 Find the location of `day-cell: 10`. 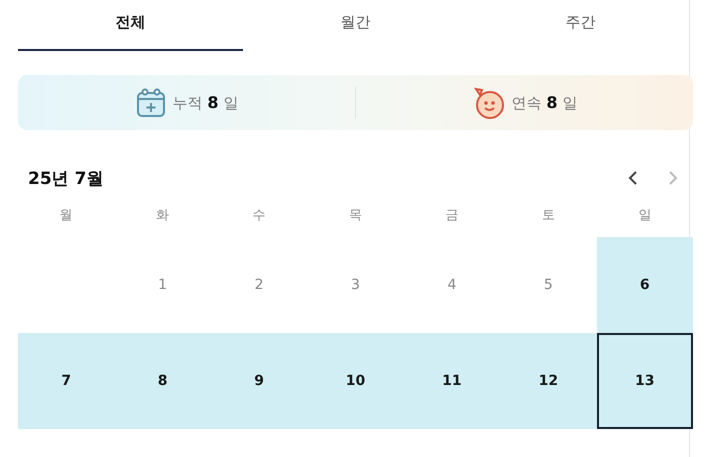

day-cell: 10 is located at coordinates (355, 381).